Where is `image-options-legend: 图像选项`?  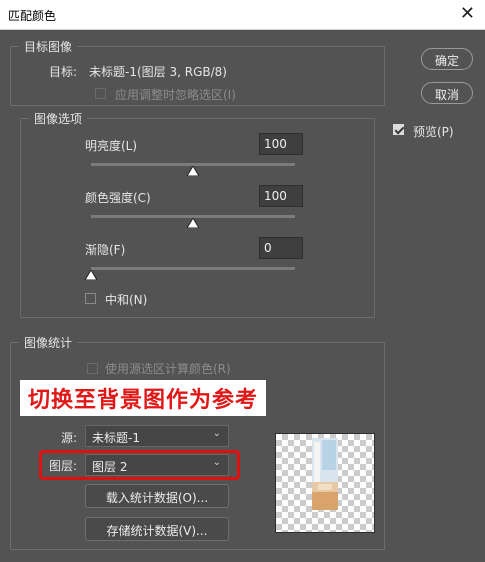
image-options-legend: 图像选项 is located at coordinates (58, 118).